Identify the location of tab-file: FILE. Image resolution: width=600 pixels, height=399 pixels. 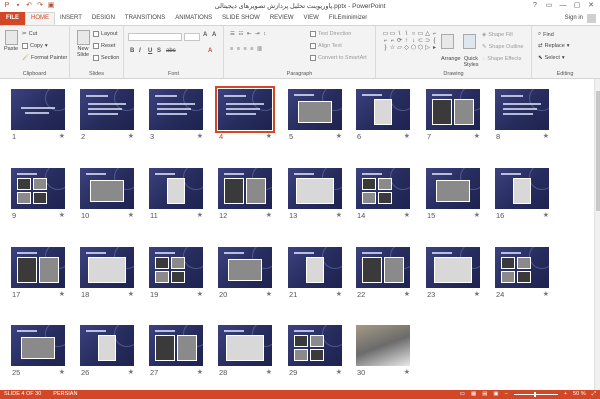
(12, 18).